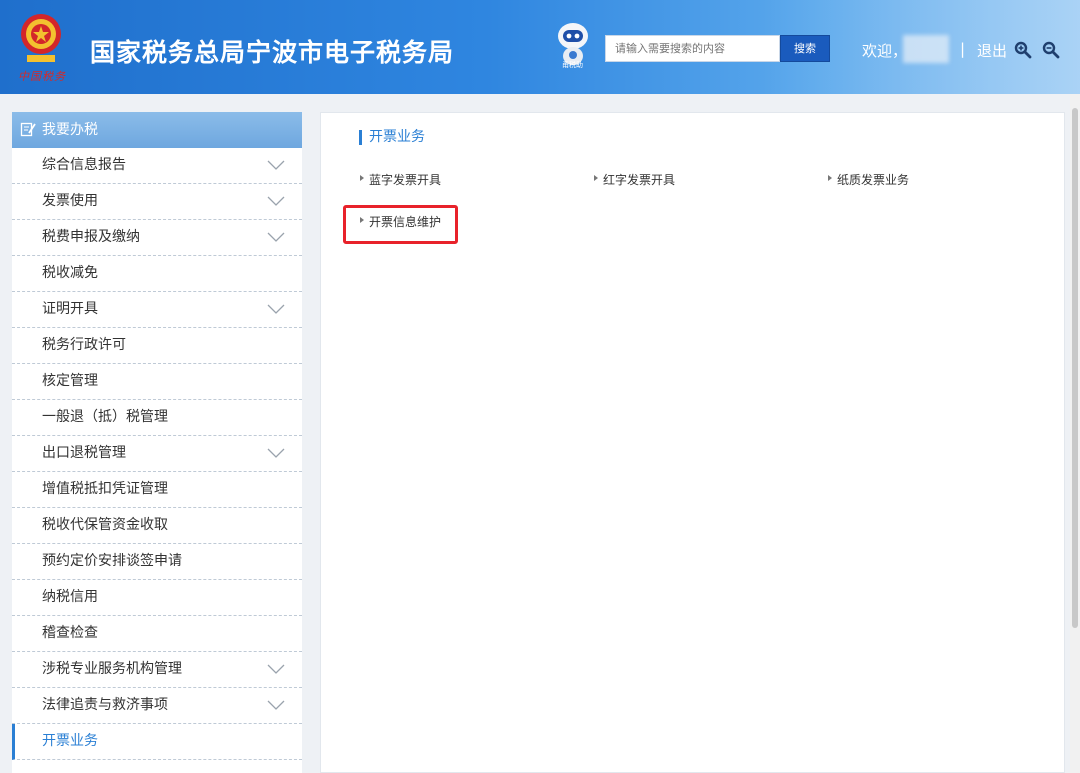 The image size is (1080, 773). What do you see at coordinates (692, 48) in the screenshot?
I see `search-input` at bounding box center [692, 48].